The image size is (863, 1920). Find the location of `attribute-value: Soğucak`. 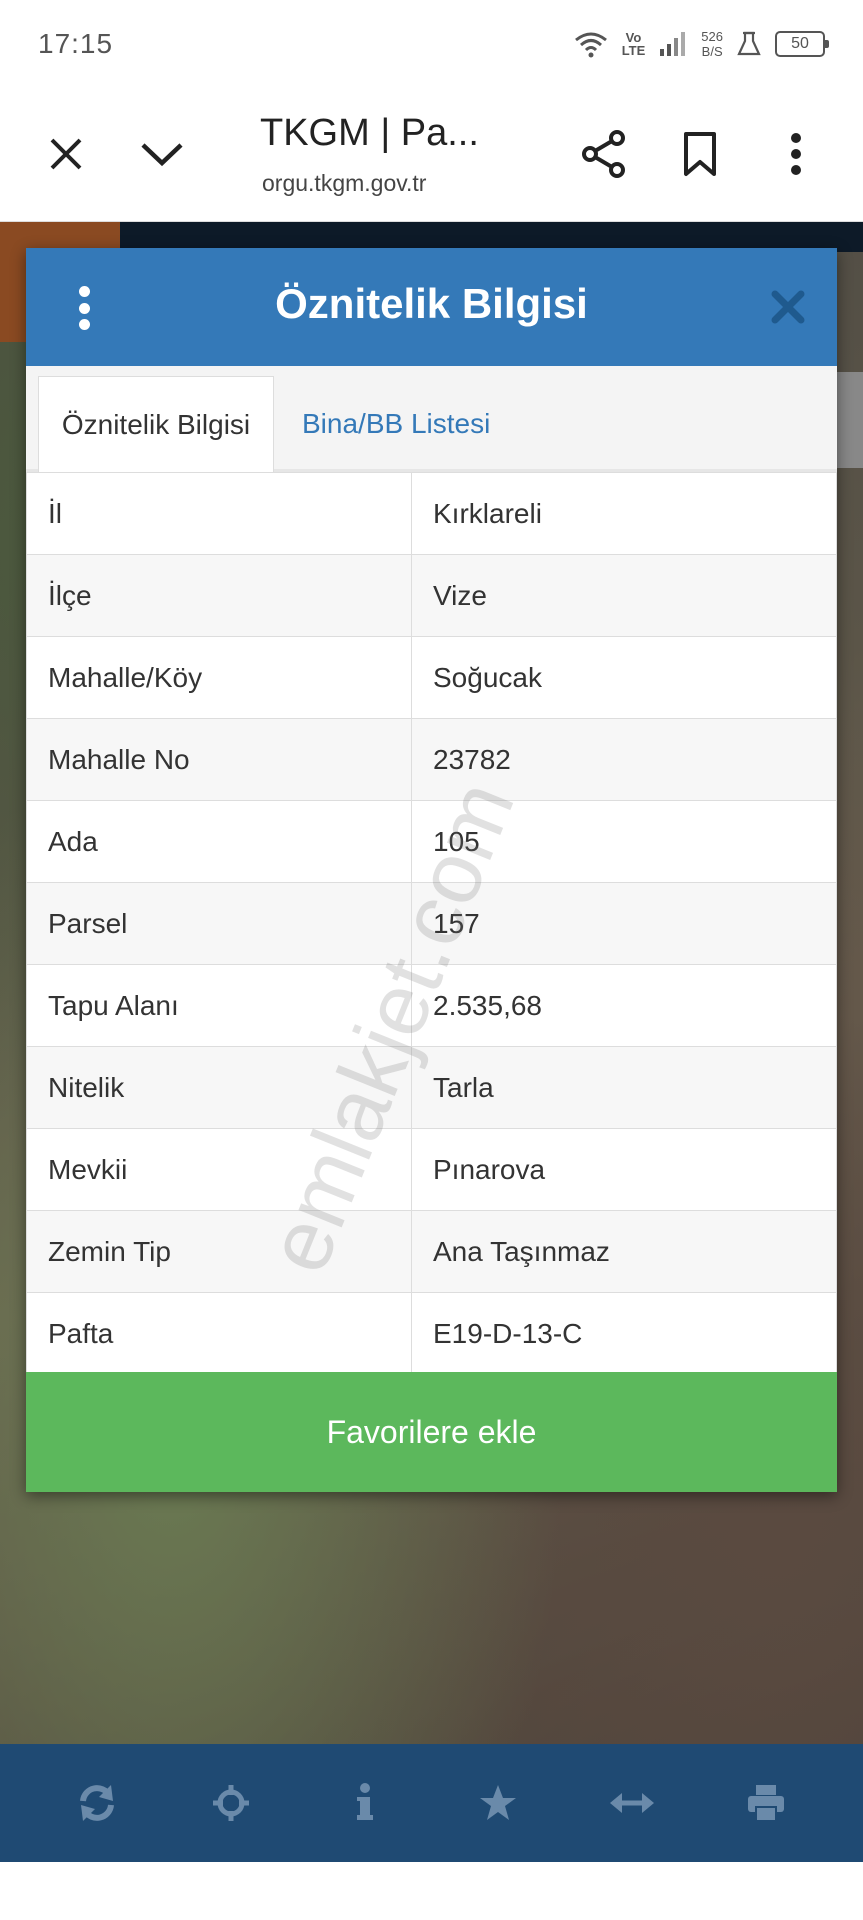

attribute-value: Soğucak is located at coordinates (624, 677).